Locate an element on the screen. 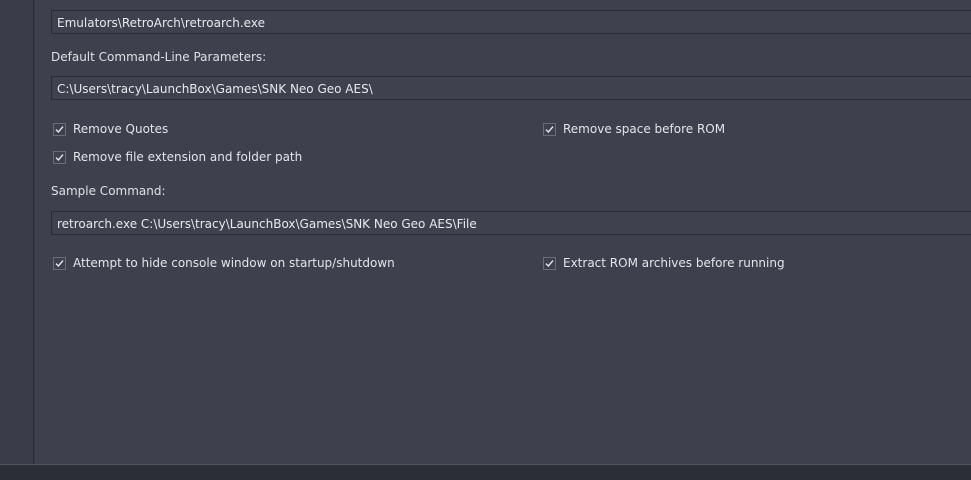 The height and width of the screenshot is (480, 971). remove-file-extension-checkbox is located at coordinates (59, 157).